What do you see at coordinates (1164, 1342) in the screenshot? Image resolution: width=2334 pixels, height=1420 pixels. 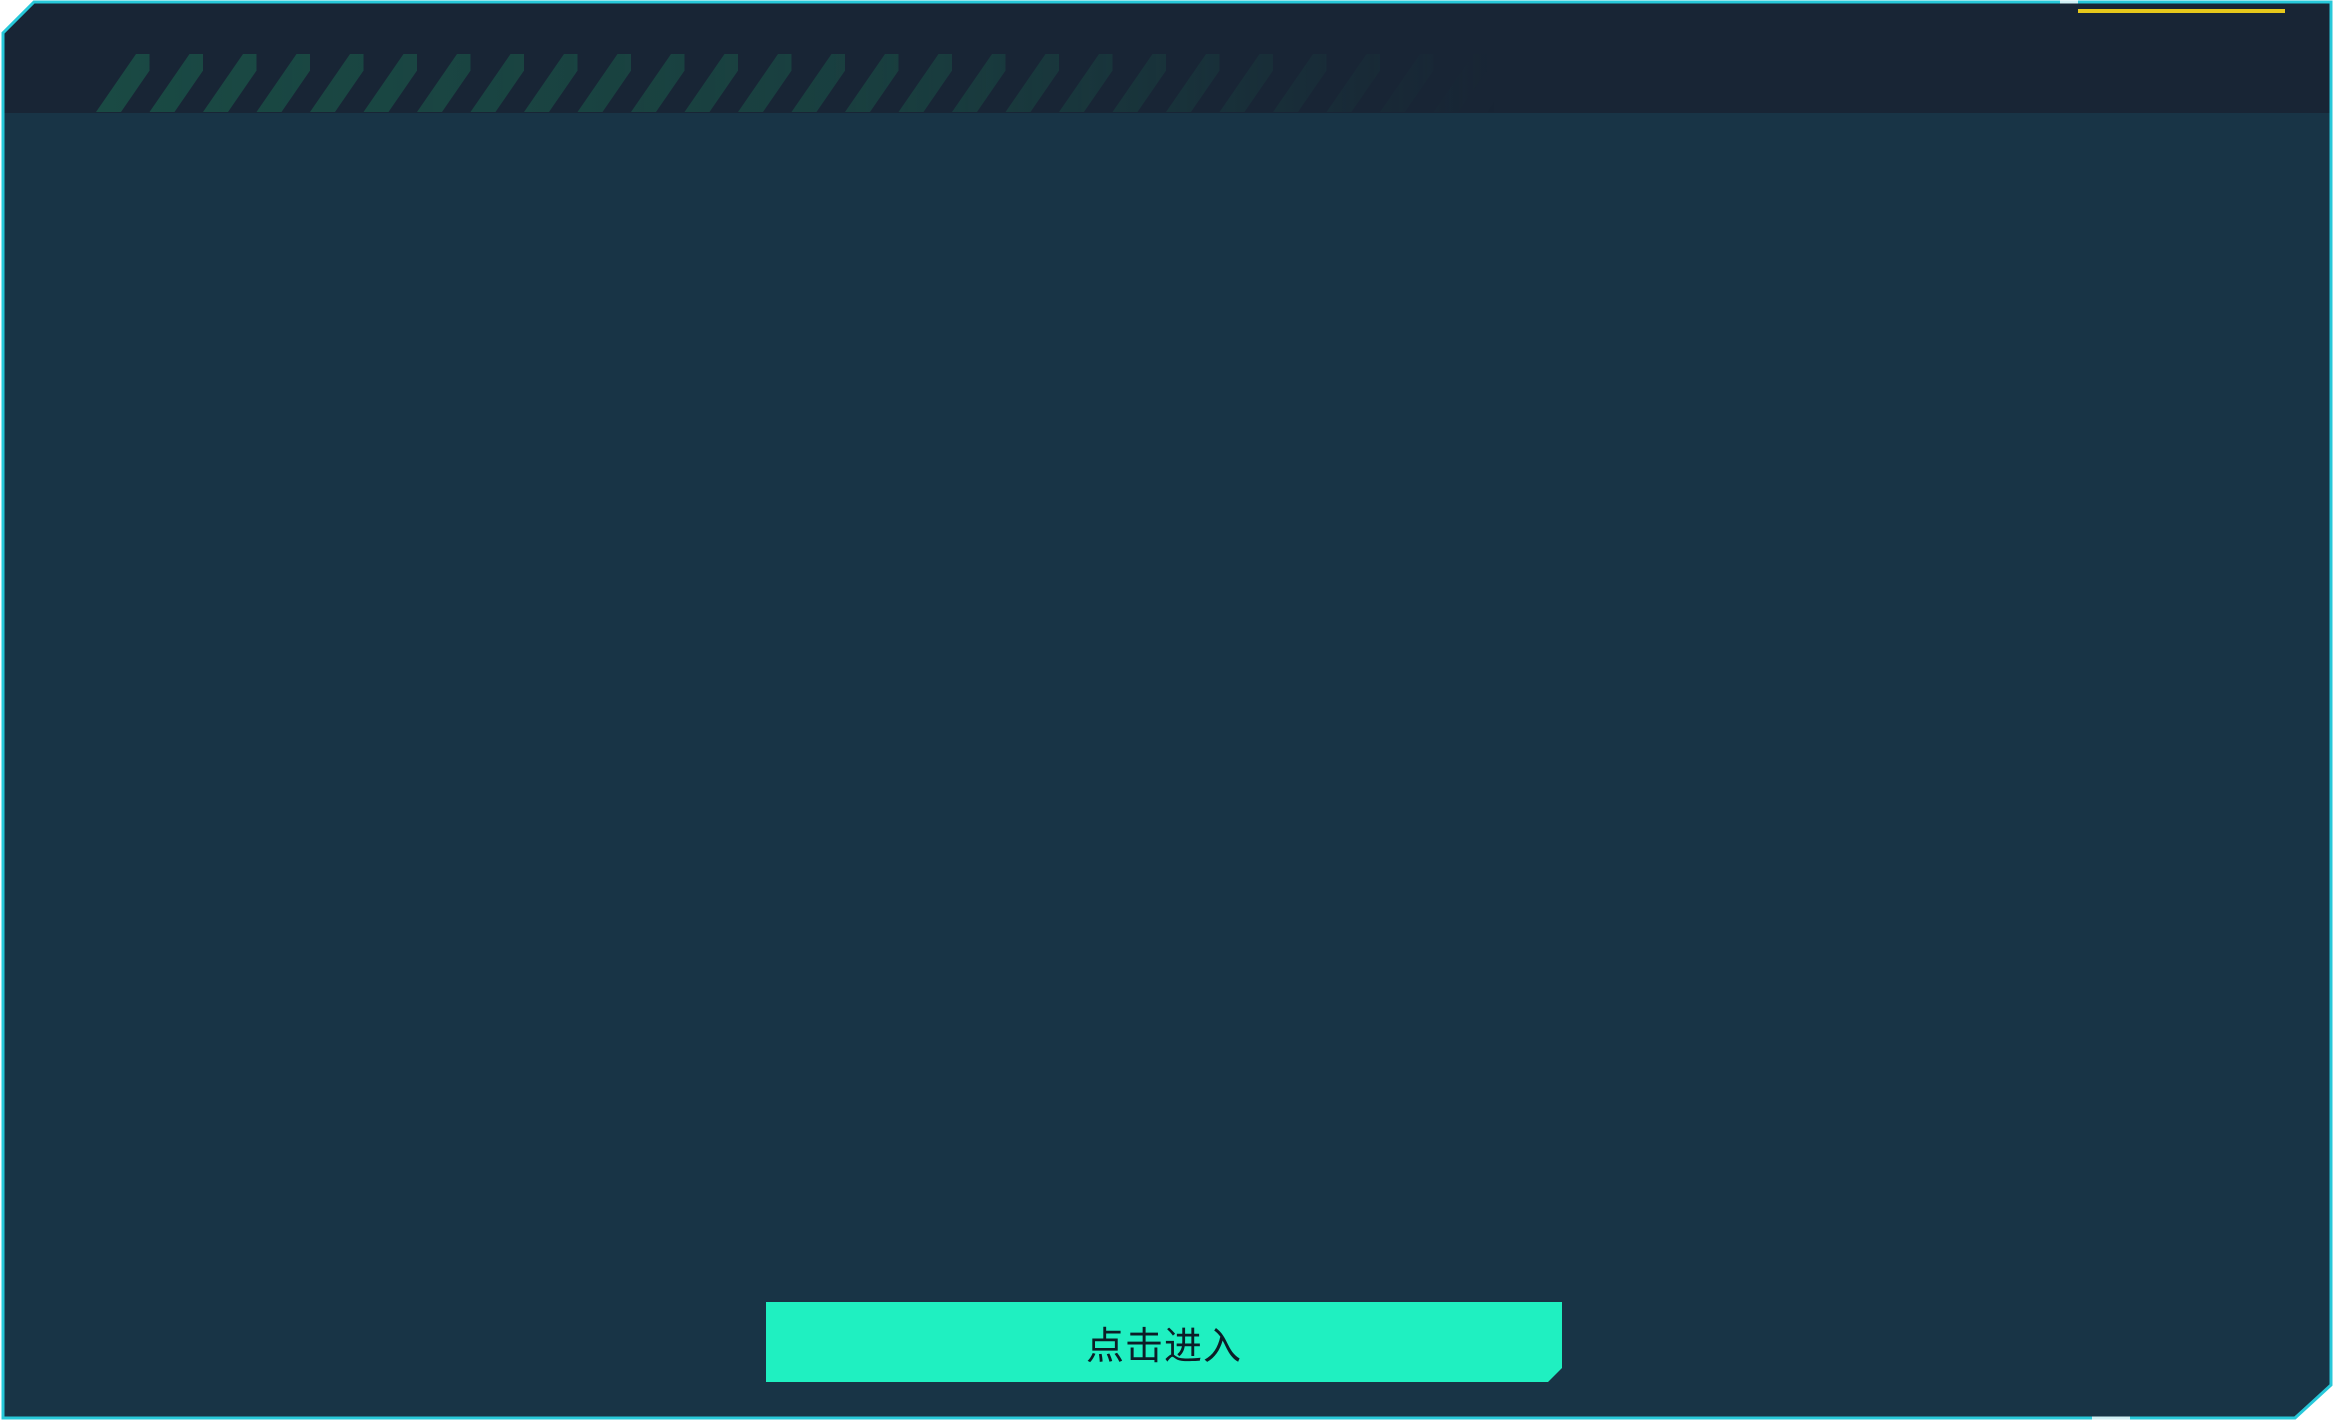 I see `enter-button: 点击进入` at bounding box center [1164, 1342].